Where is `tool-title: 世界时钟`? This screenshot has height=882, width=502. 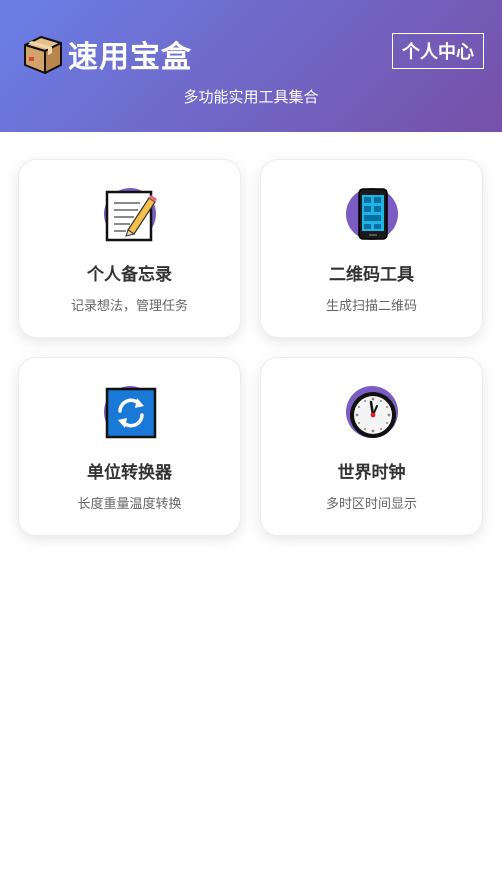
tool-title: 世界时钟 is located at coordinates (371, 473).